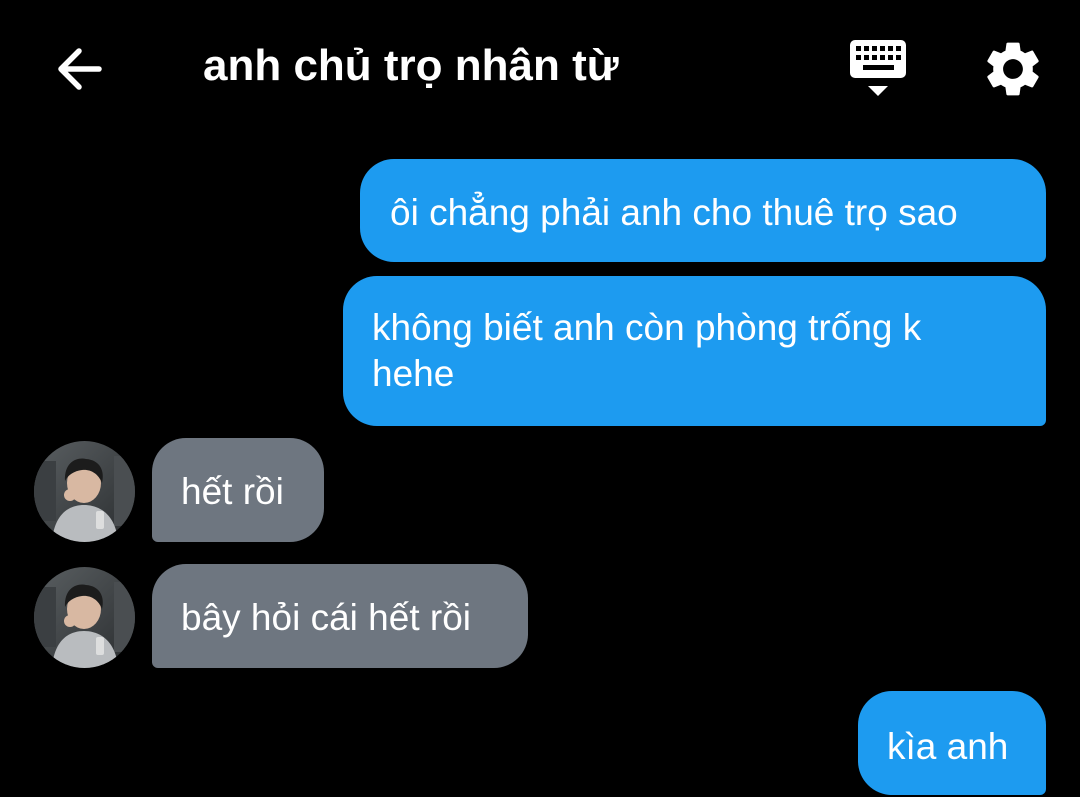 Image resolution: width=1080 pixels, height=797 pixels. I want to click on incoming-message: bây hỏi cái hết rồi, so click(340, 616).